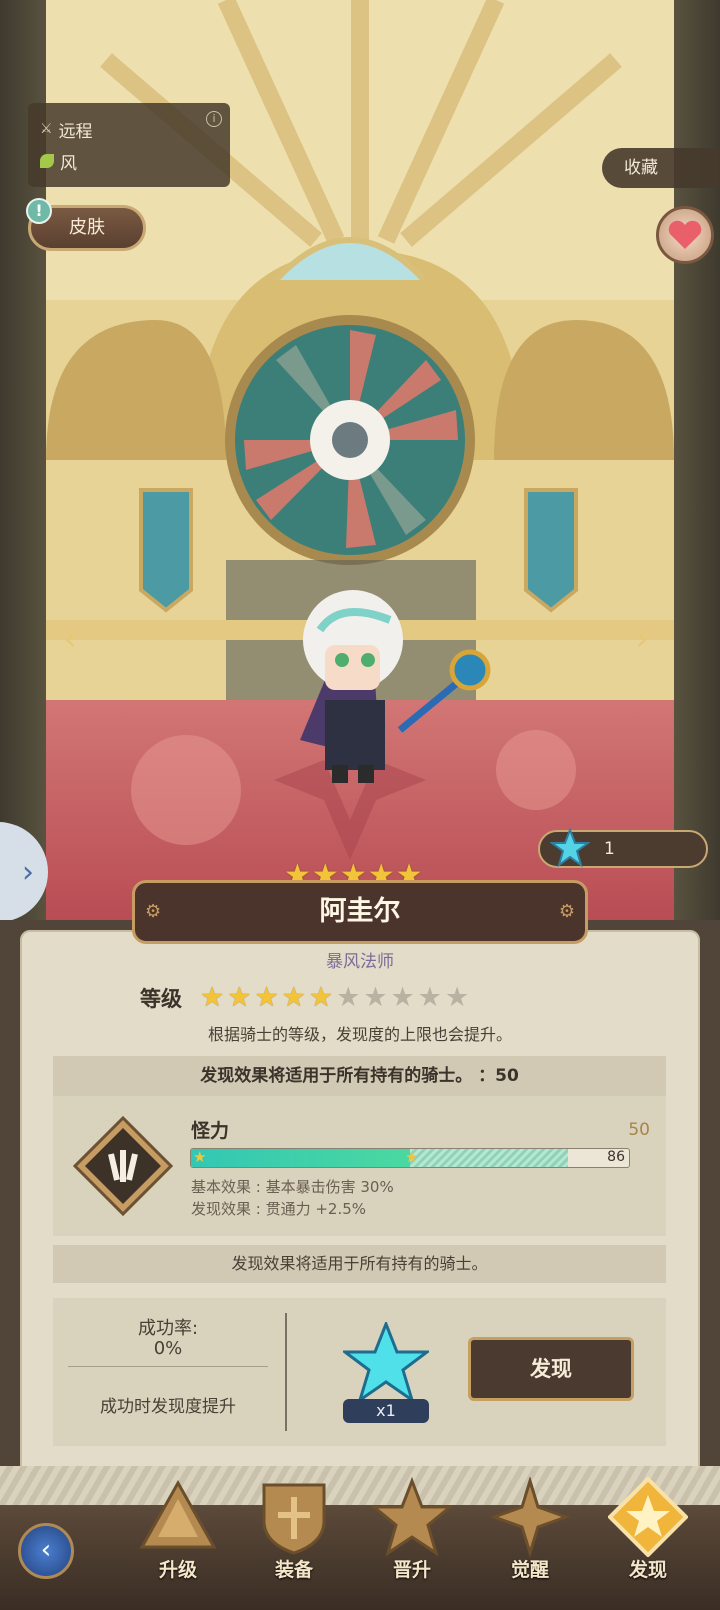  What do you see at coordinates (360, 1542) in the screenshot?
I see `bottom-nav: ‹ 升级 装备 晋升 觉醒 发现` at bounding box center [360, 1542].